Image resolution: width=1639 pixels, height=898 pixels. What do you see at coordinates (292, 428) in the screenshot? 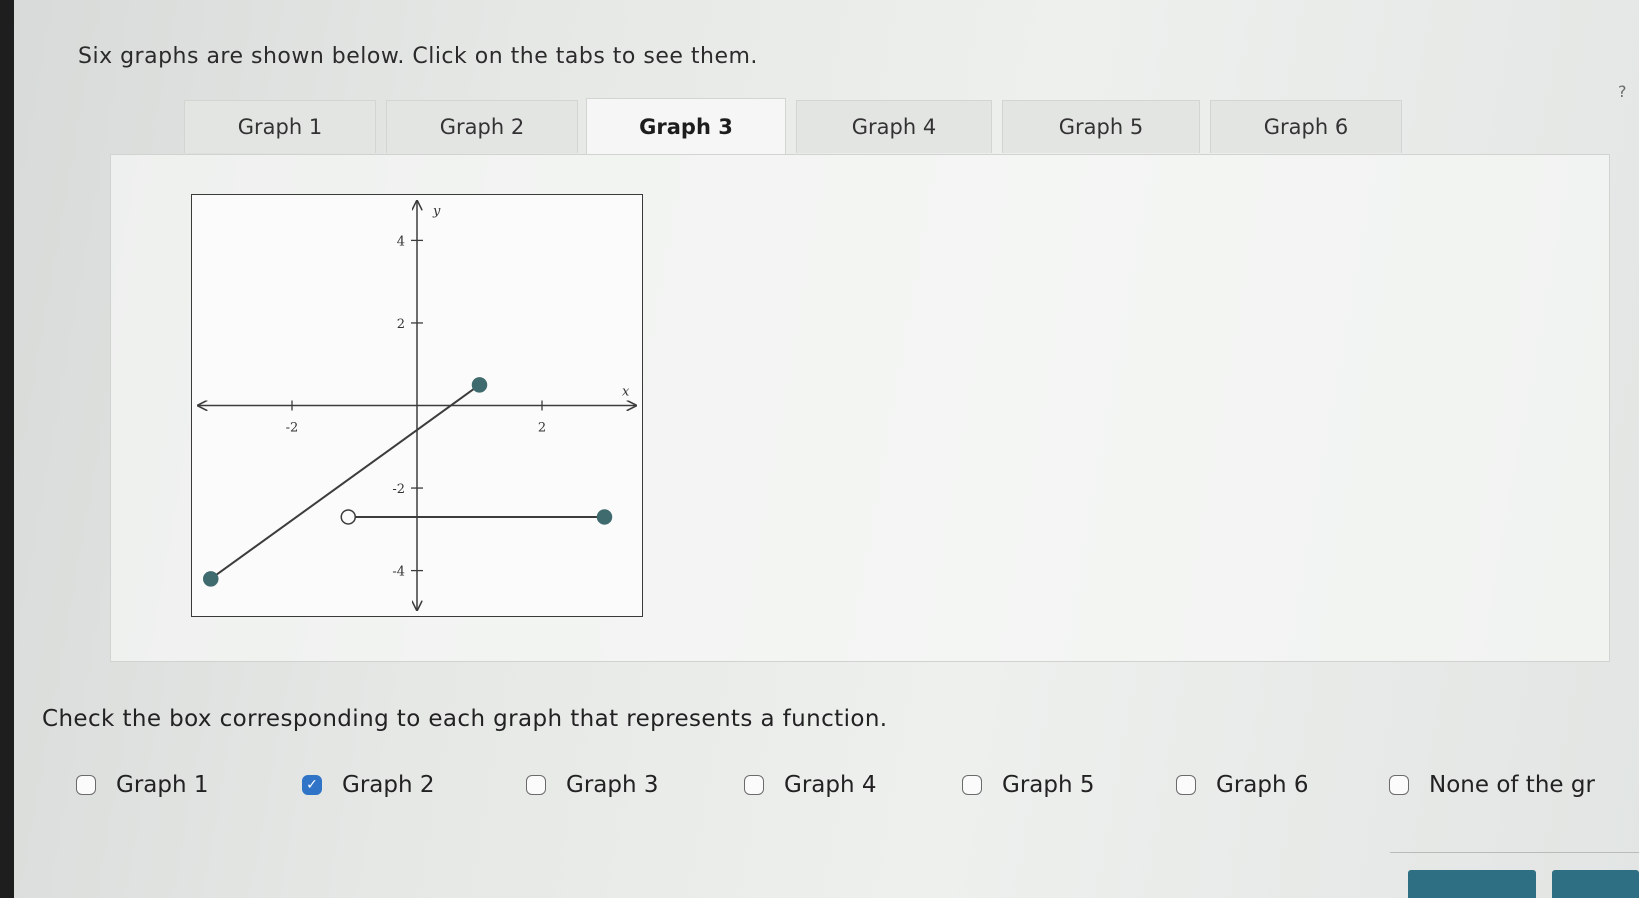
I see `x-tick-label: -2` at bounding box center [292, 428].